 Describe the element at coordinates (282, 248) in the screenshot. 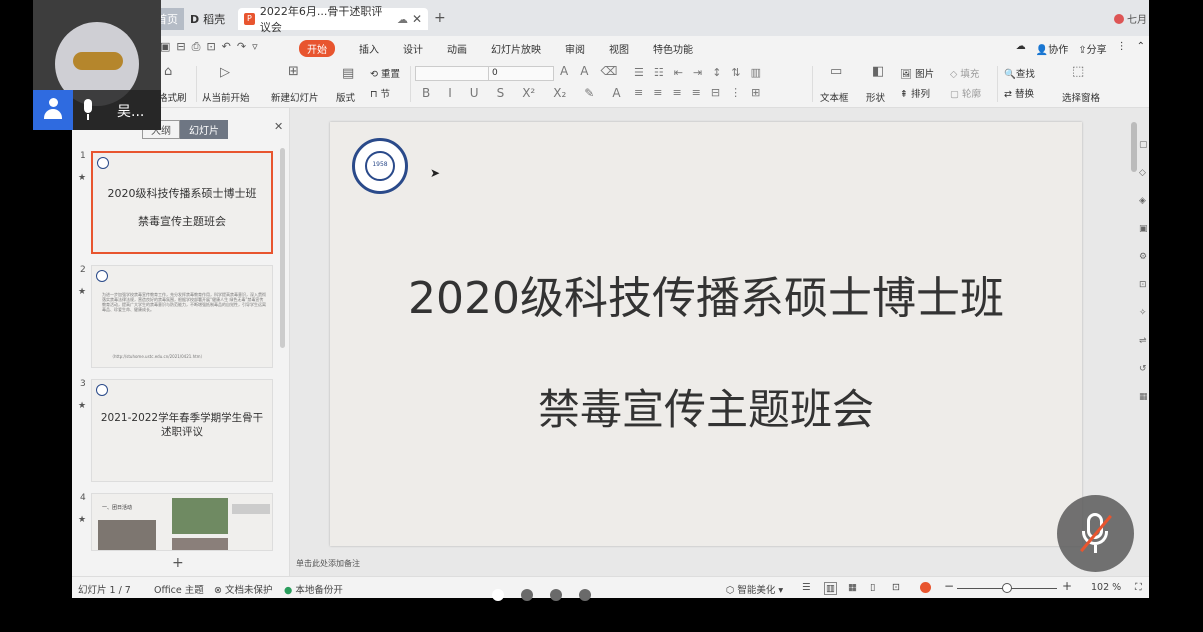

I see `panel-scrollbar` at that location.